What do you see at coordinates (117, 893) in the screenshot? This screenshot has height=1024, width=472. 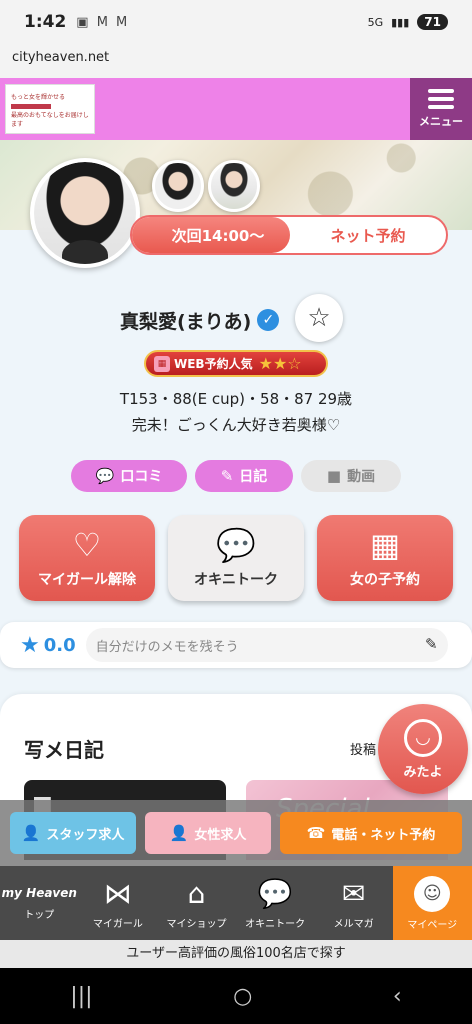 I see `ribbon-icon: ⋈` at bounding box center [117, 893].